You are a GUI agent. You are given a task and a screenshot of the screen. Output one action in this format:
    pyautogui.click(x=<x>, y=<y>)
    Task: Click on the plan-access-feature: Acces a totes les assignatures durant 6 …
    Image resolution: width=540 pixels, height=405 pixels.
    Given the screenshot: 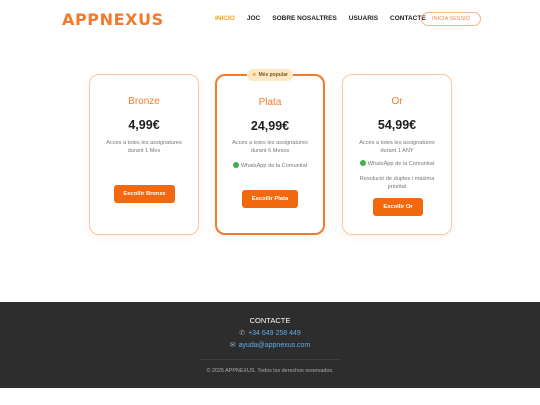 What is the action you would take?
    pyautogui.click(x=270, y=147)
    